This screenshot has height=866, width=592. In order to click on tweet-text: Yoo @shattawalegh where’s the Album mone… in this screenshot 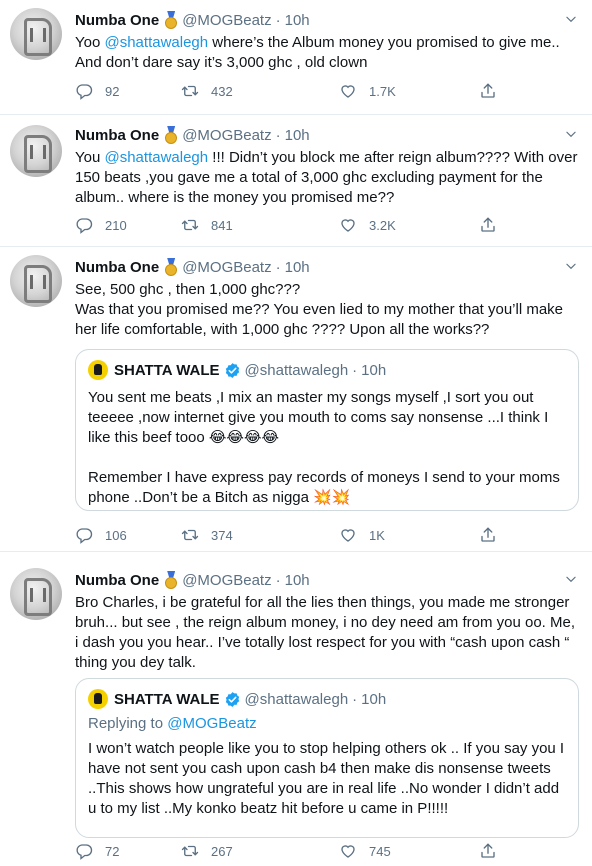, I will do `click(327, 53)`.